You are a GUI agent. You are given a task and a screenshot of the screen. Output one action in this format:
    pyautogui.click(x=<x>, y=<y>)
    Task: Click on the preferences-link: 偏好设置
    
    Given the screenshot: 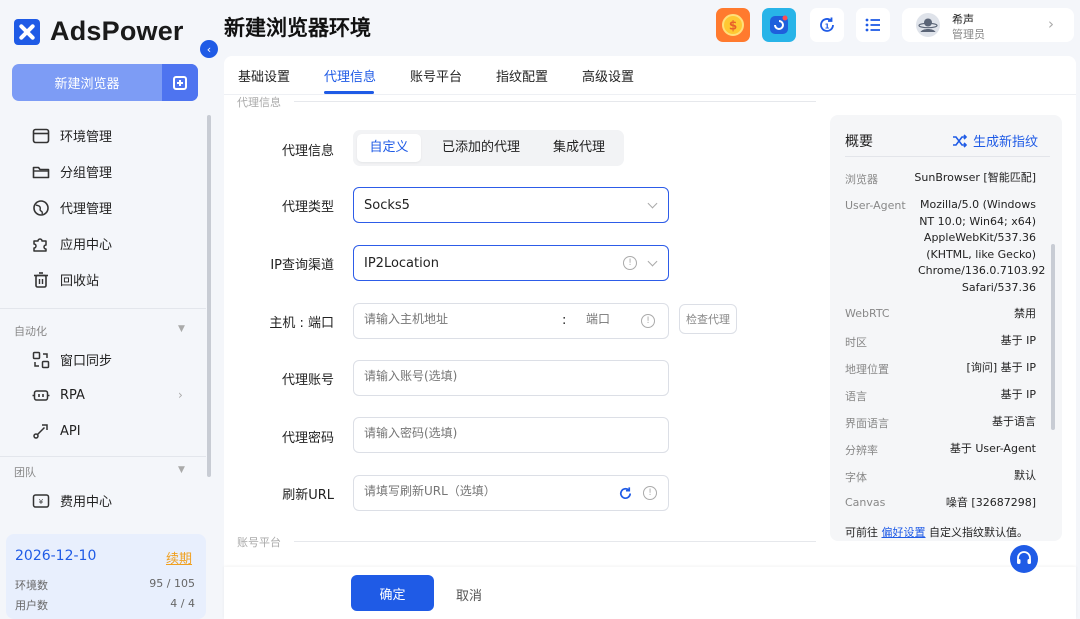 What is the action you would take?
    pyautogui.click(x=904, y=532)
    